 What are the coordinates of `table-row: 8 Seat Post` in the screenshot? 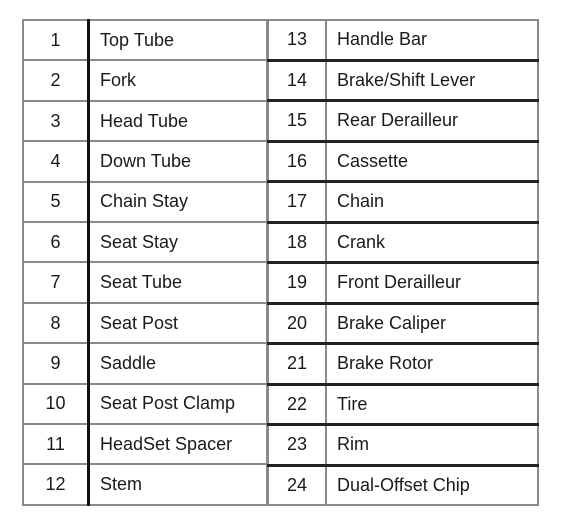 It's located at (145, 323).